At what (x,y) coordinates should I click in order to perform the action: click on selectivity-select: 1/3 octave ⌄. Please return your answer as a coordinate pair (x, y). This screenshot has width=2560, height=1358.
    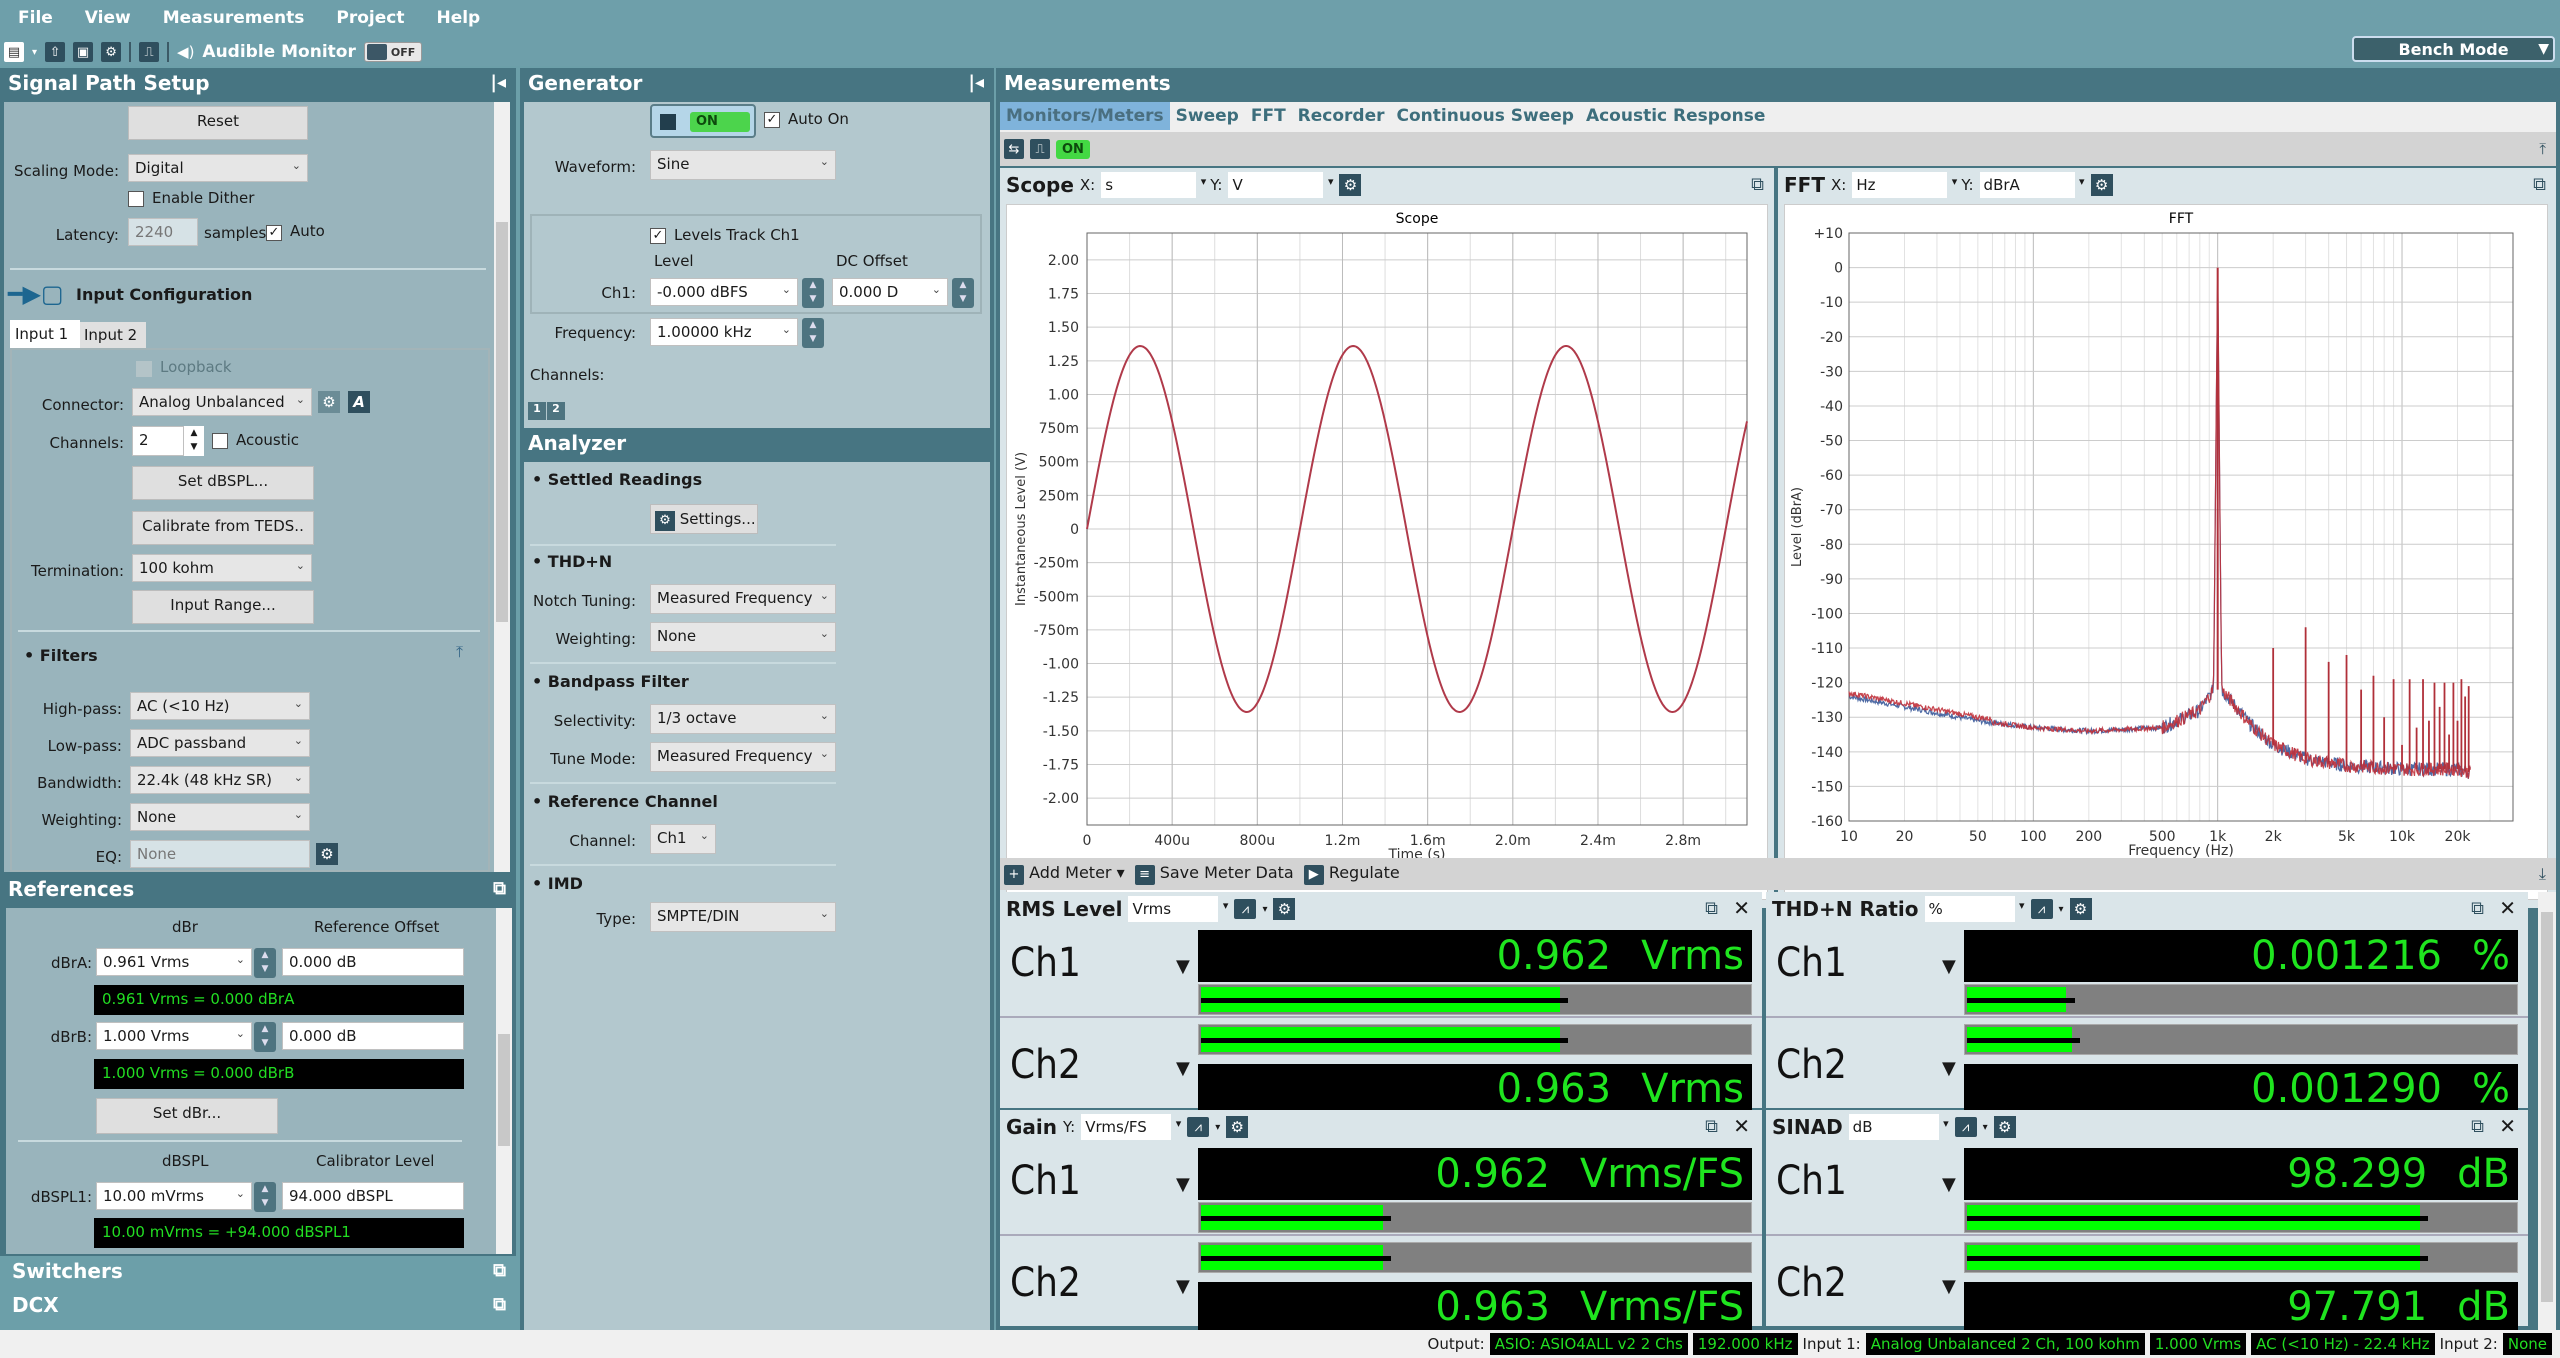
    Looking at the image, I should click on (743, 719).